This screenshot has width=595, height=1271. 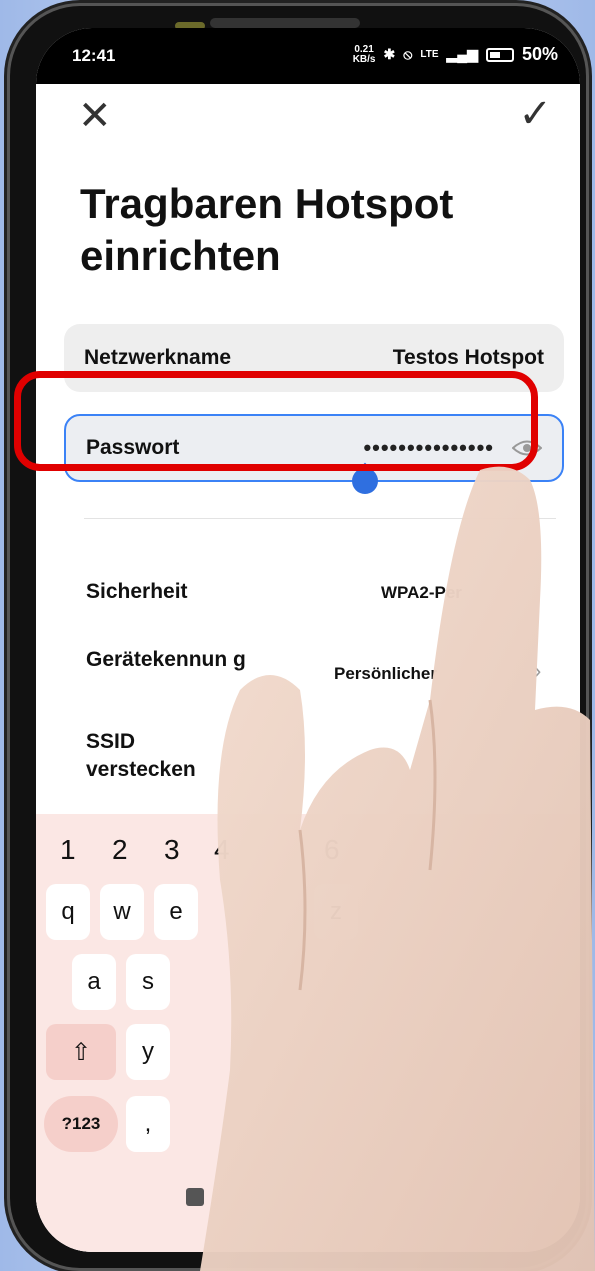 I want to click on close-icon: ✕, so click(x=95, y=116).